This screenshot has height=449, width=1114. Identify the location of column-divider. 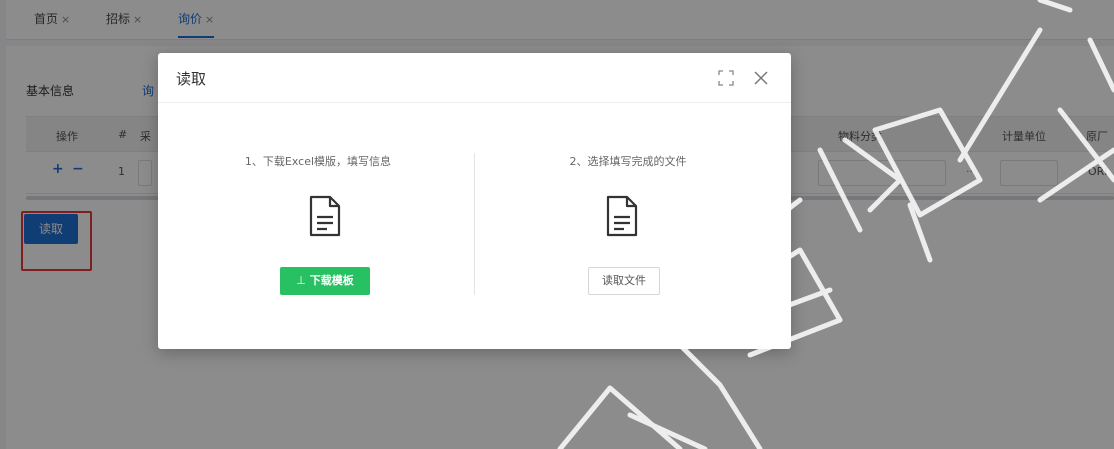
(474, 224).